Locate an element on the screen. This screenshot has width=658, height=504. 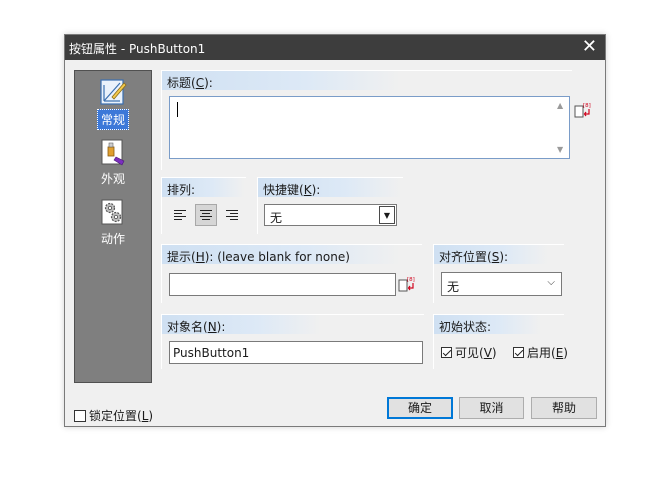
lock-label-key: L is located at coordinates (145, 415).